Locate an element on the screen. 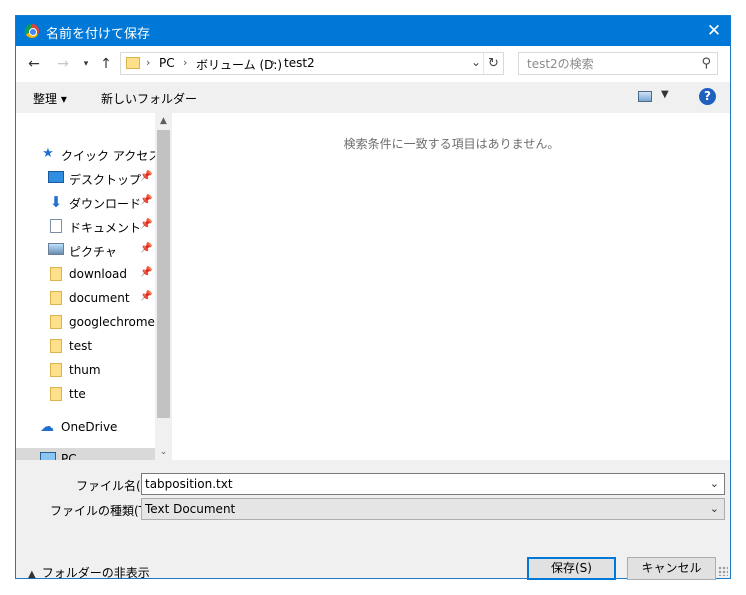 The width and height of the screenshot is (746, 595). filename-chevron-down-icon: ⌄ is located at coordinates (714, 483).